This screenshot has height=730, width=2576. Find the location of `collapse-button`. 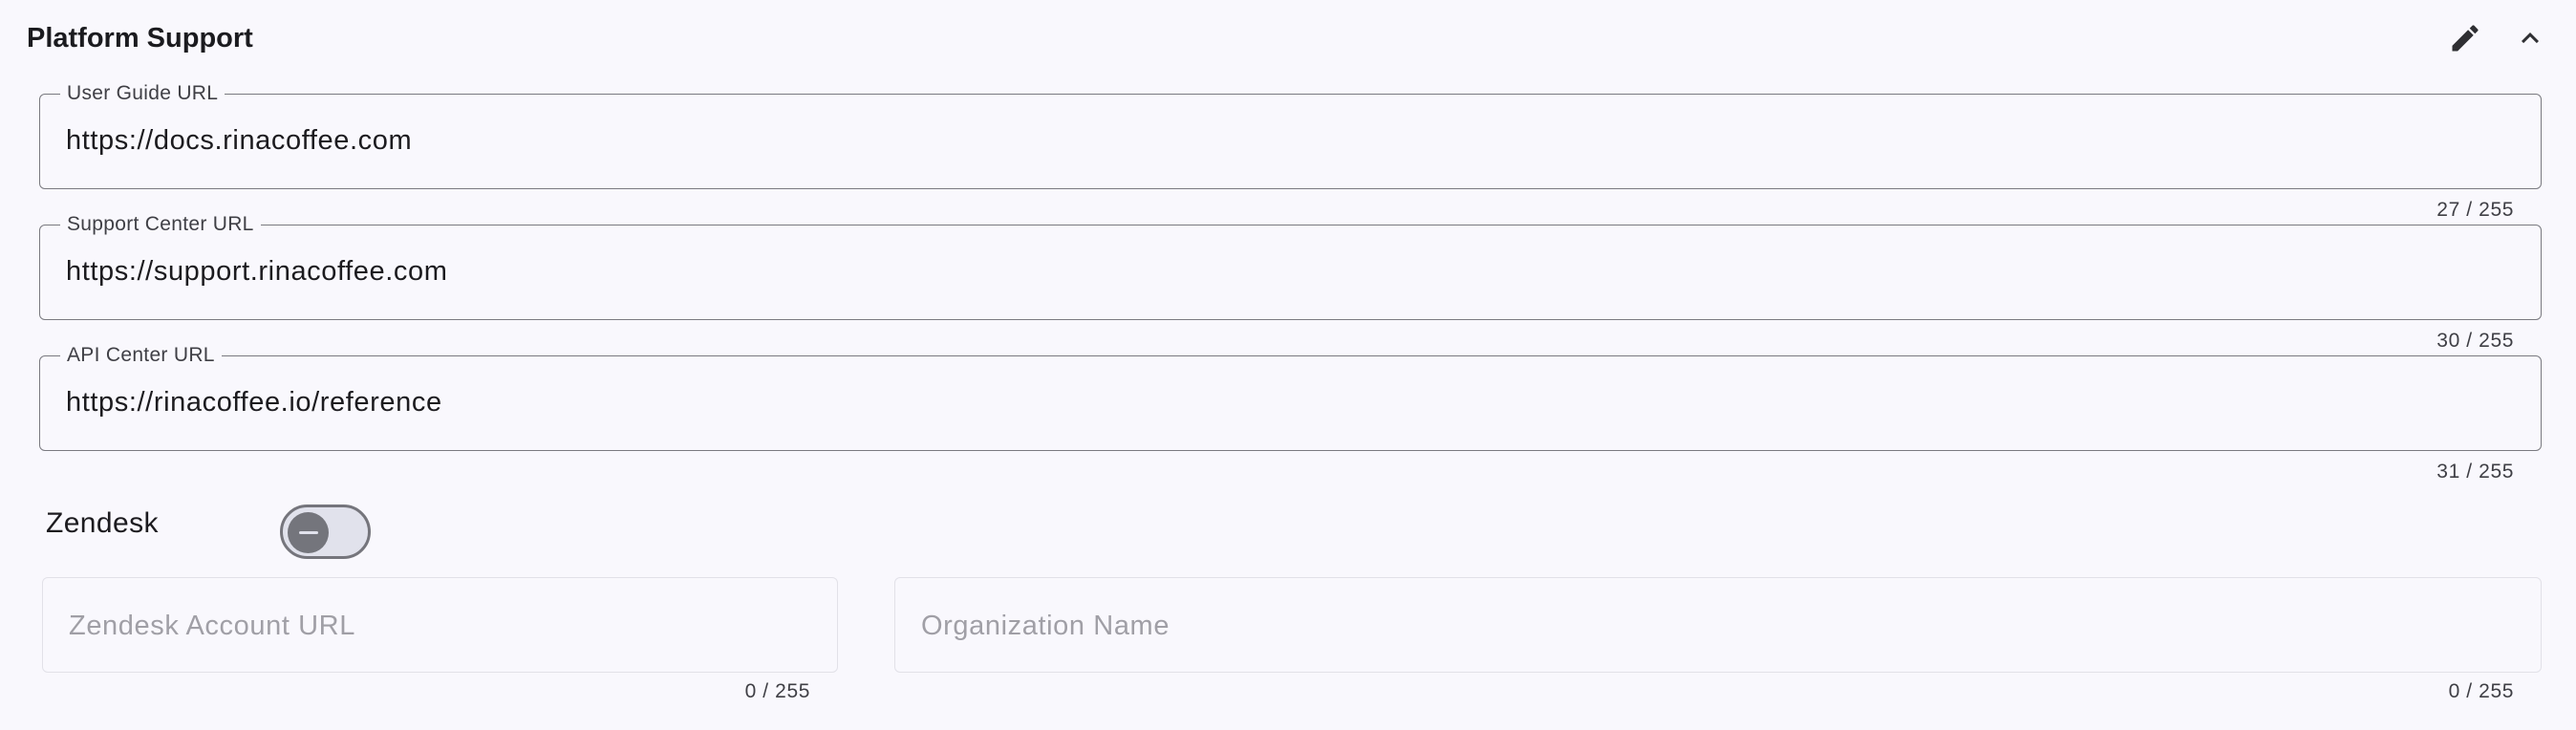

collapse-button is located at coordinates (2530, 38).